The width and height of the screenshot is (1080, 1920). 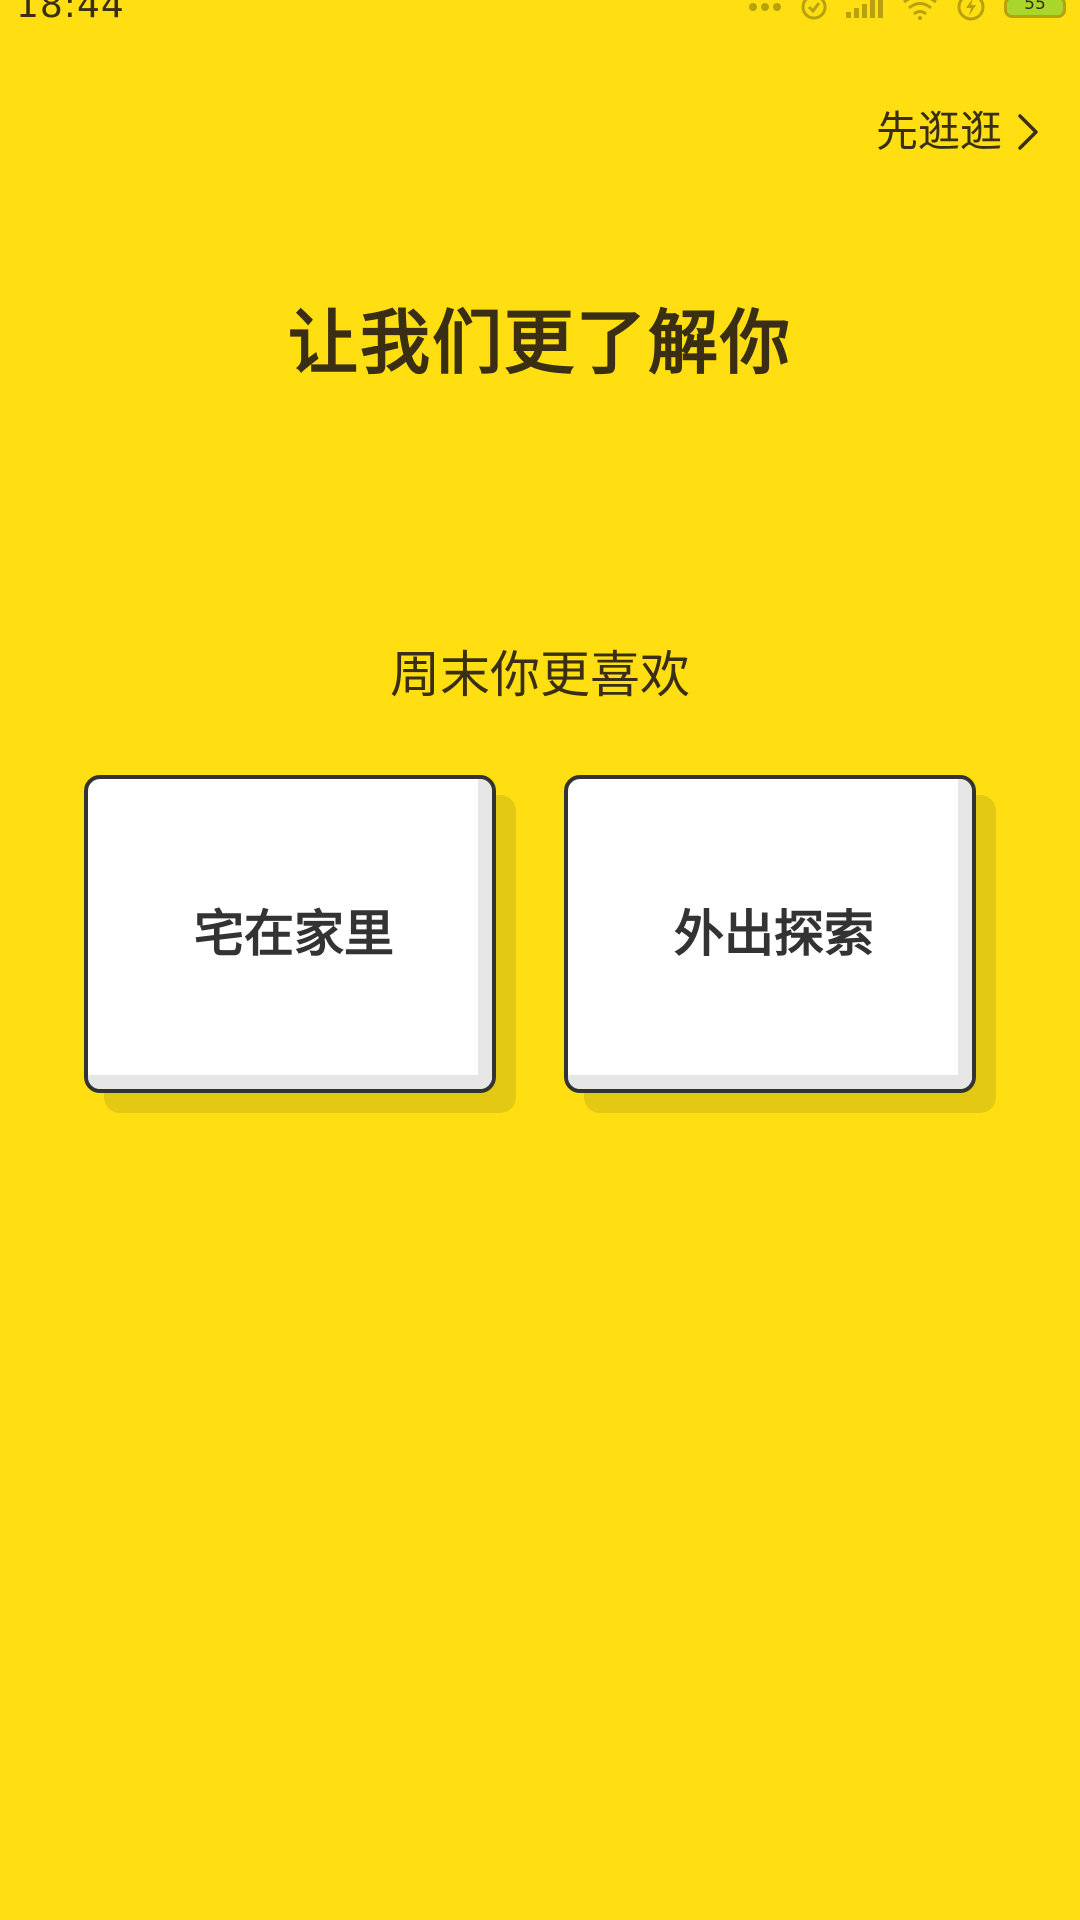 I want to click on option-go-explore-button: 外出探索, so click(x=780, y=944).